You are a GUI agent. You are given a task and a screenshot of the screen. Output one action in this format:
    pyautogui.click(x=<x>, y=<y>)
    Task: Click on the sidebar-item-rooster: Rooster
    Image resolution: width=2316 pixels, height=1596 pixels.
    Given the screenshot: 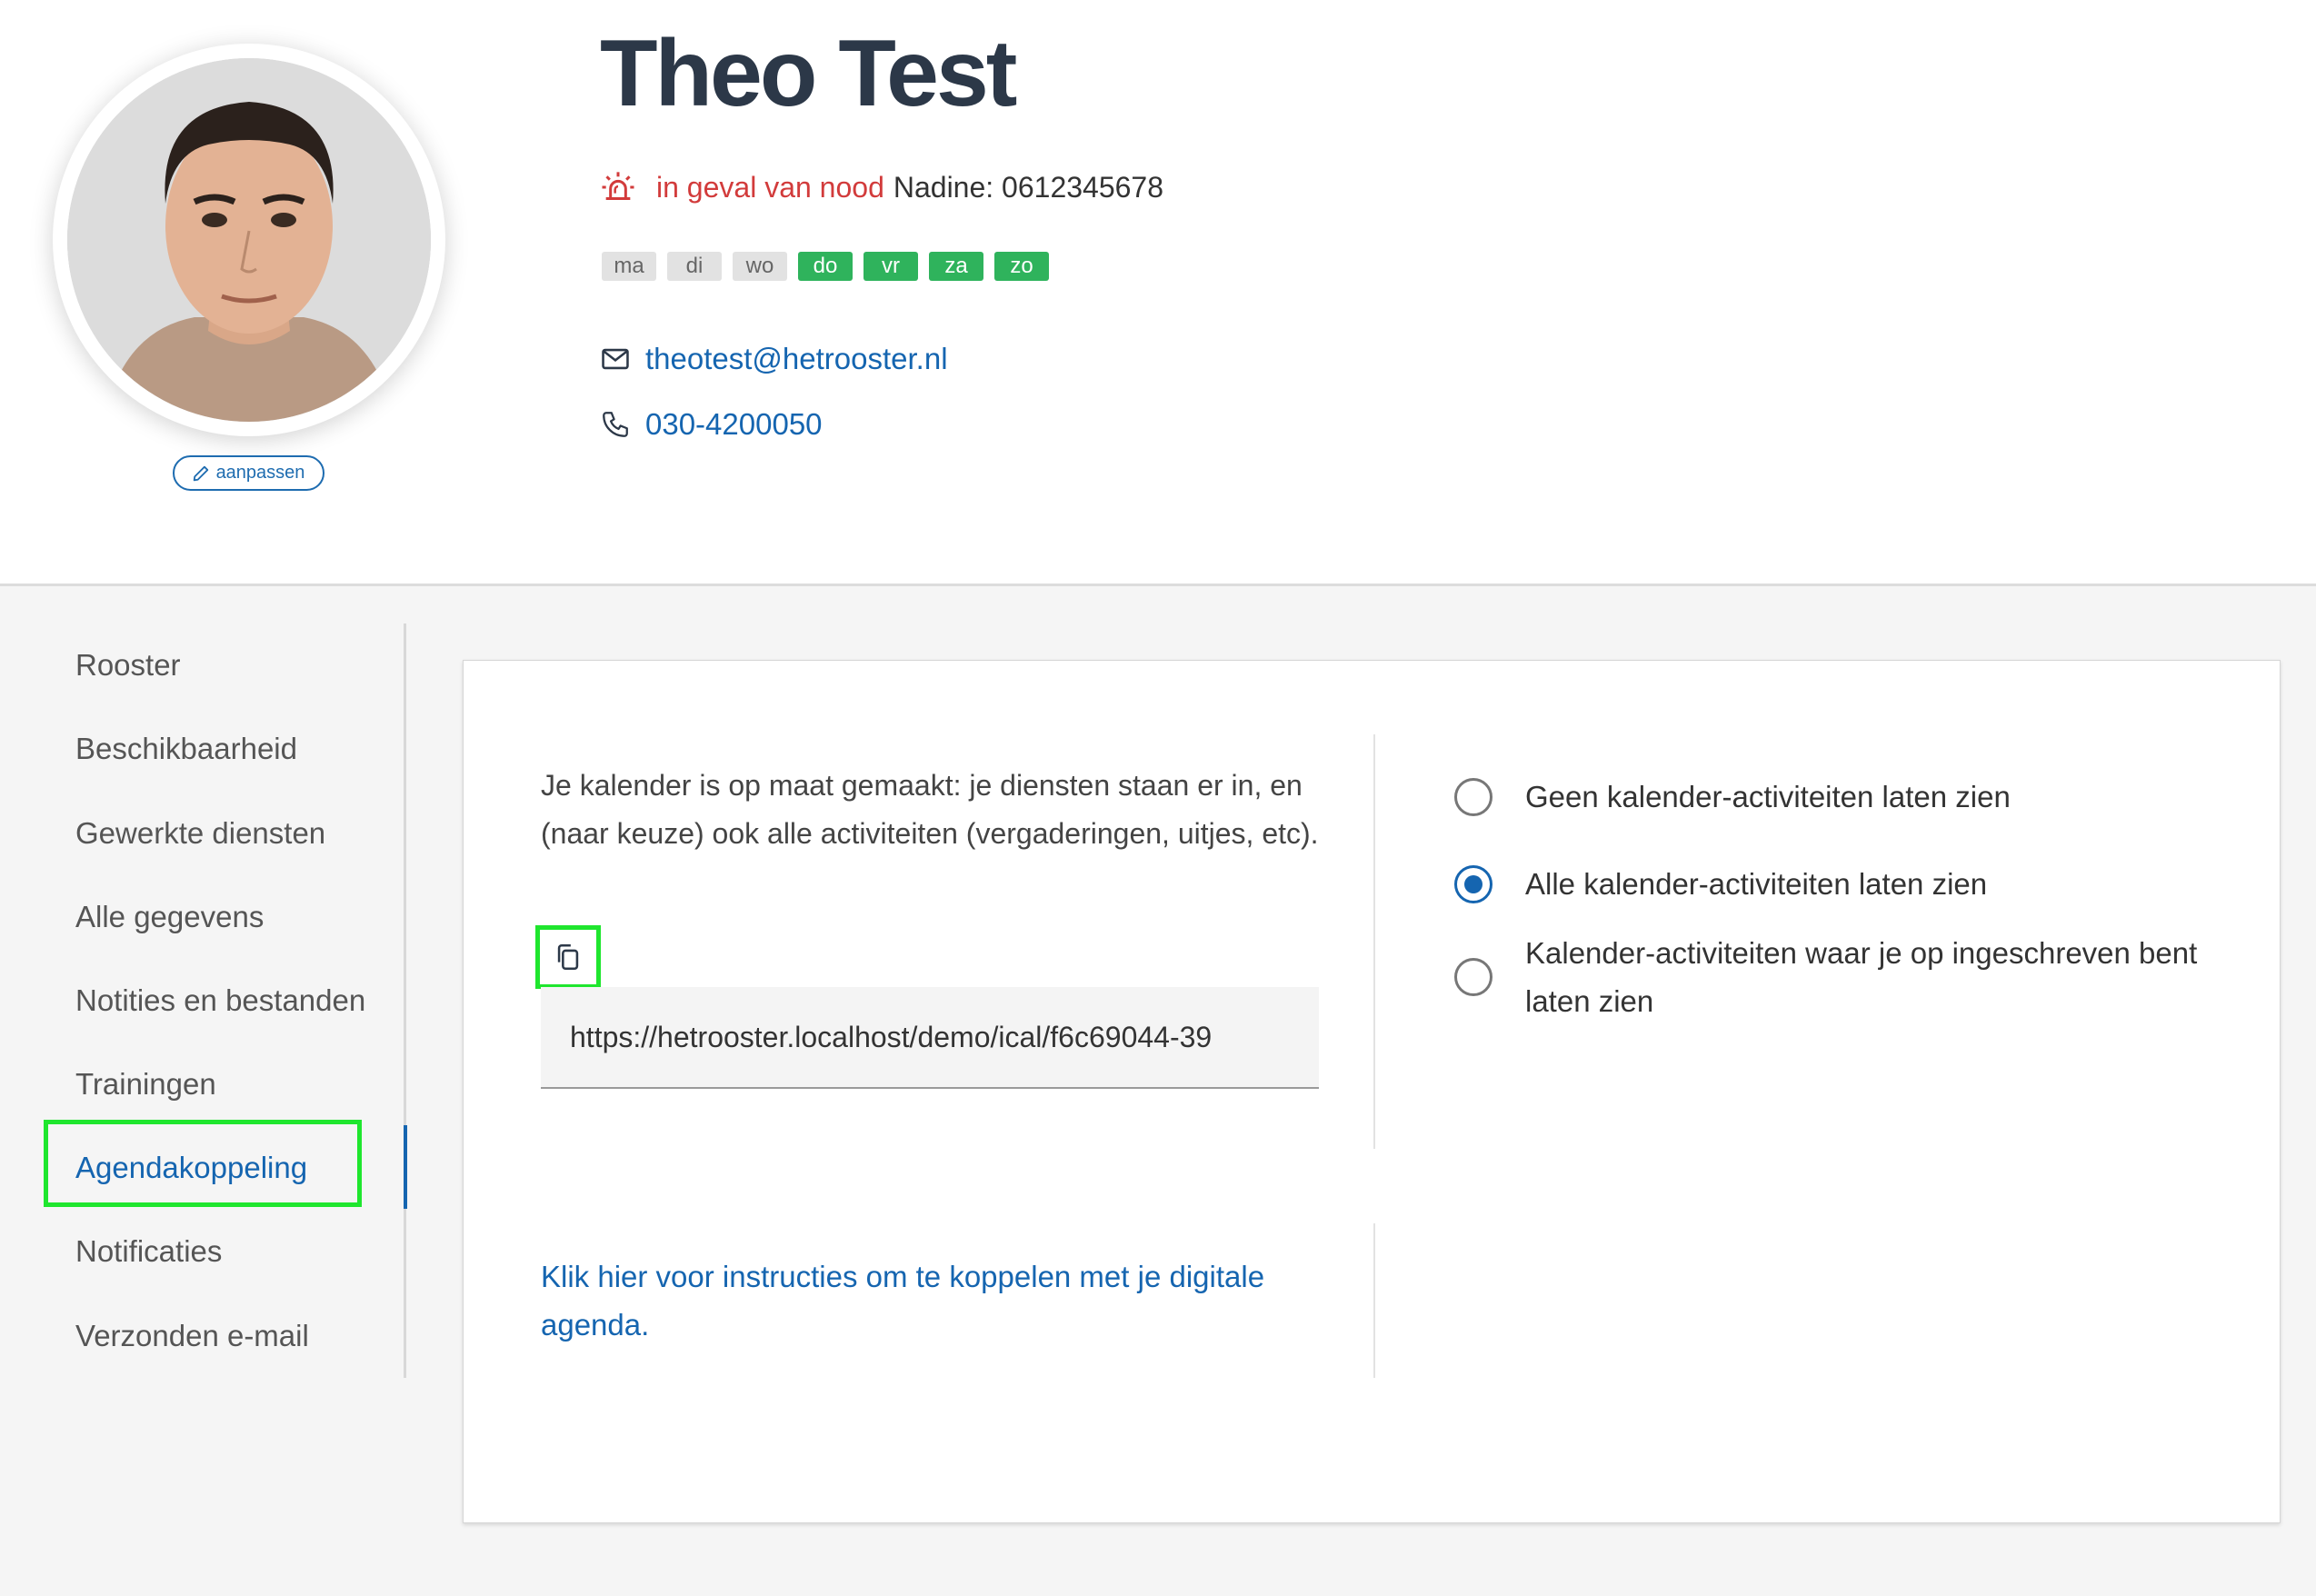 What is the action you would take?
    pyautogui.click(x=128, y=665)
    